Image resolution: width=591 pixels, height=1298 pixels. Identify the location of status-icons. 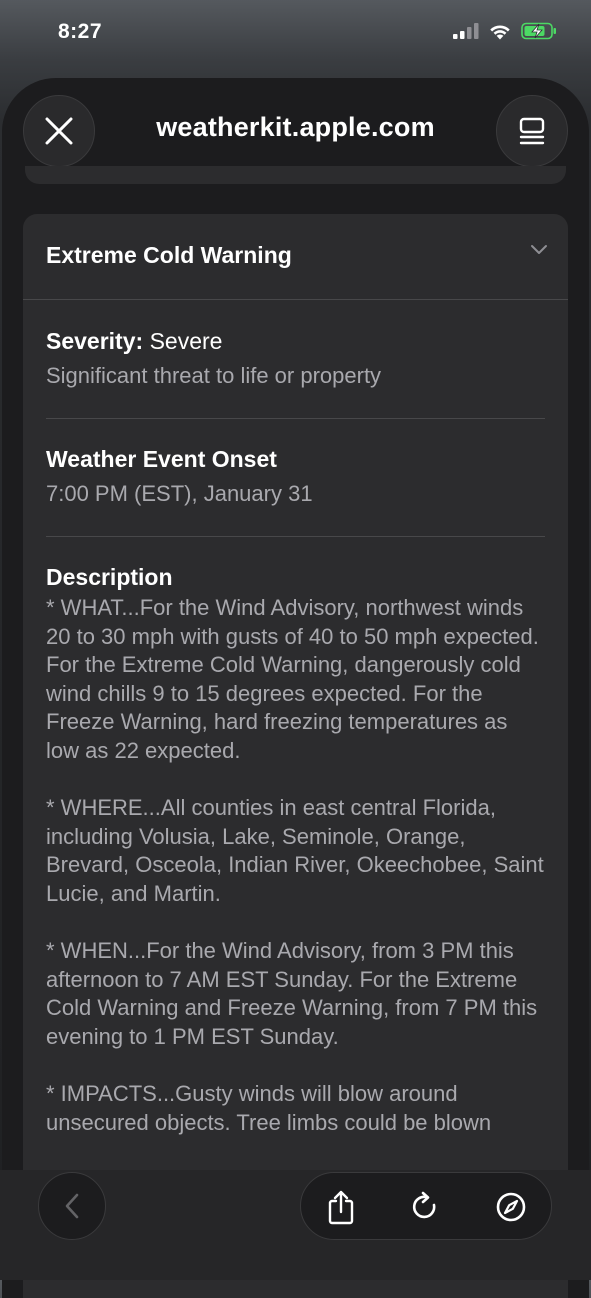
(505, 31).